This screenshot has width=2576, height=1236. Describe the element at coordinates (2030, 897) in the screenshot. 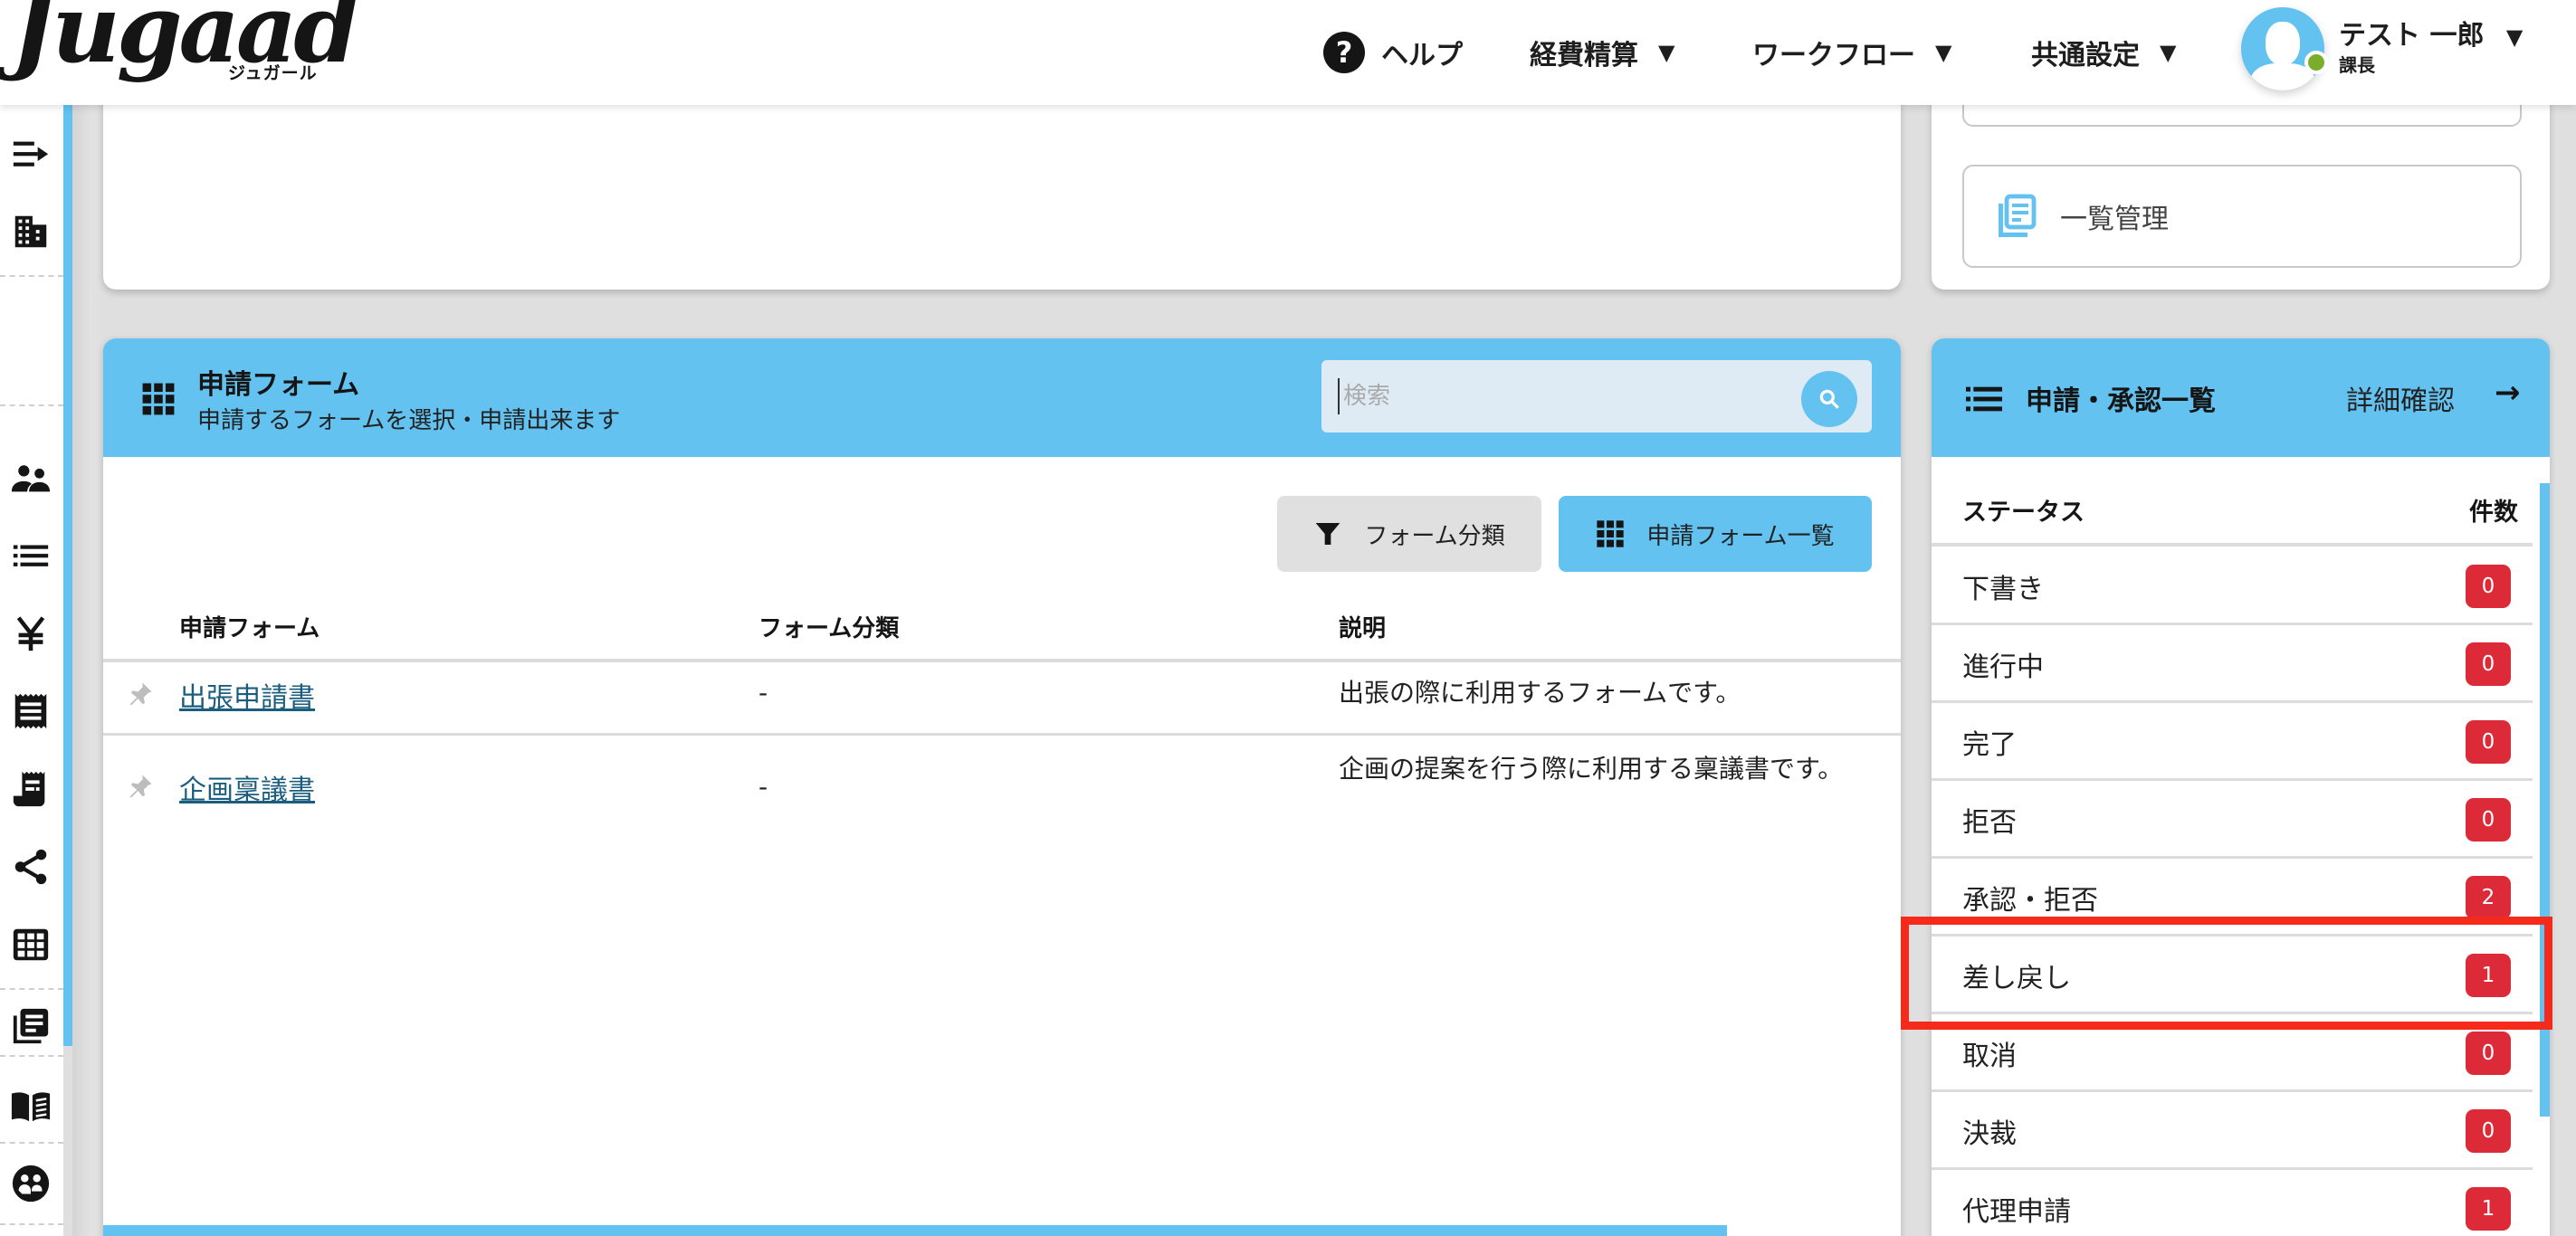

I see `status-label: 承認・拒否` at that location.